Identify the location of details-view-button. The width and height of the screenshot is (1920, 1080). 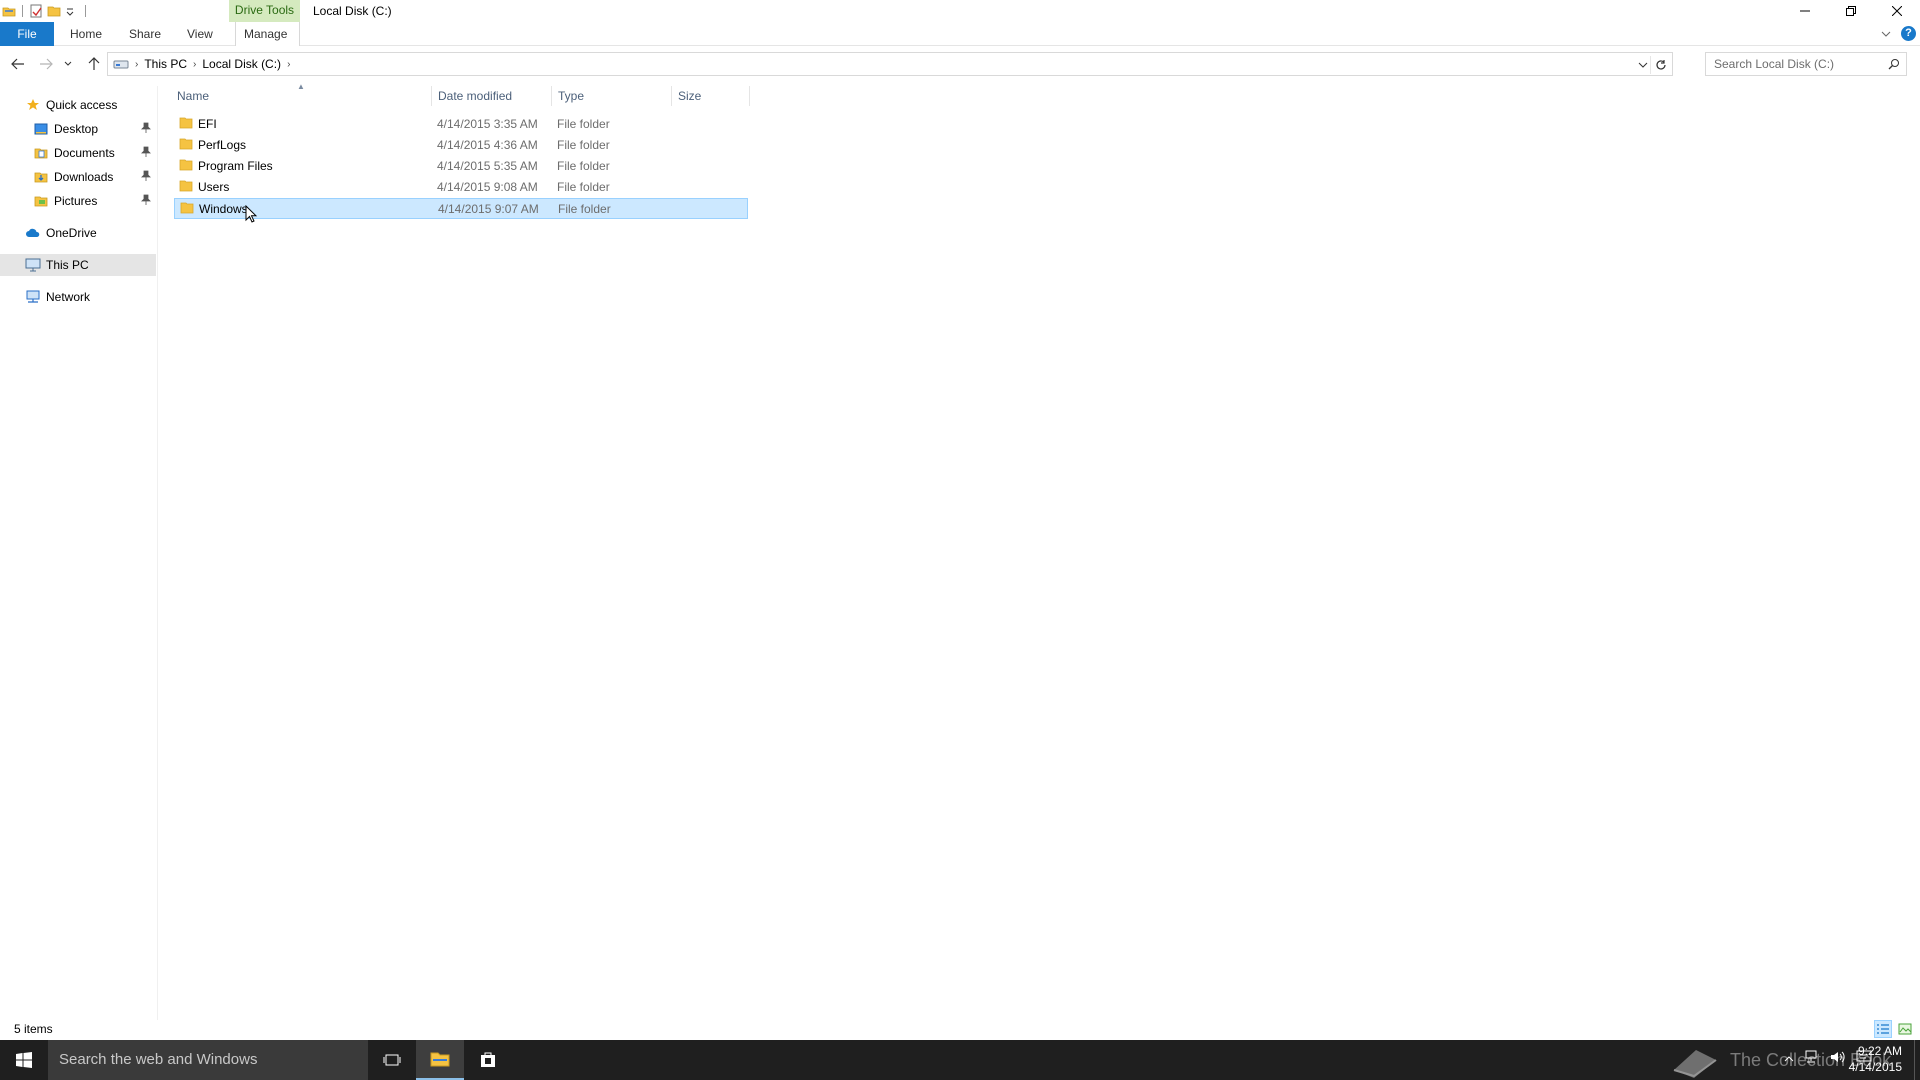
(1883, 1029).